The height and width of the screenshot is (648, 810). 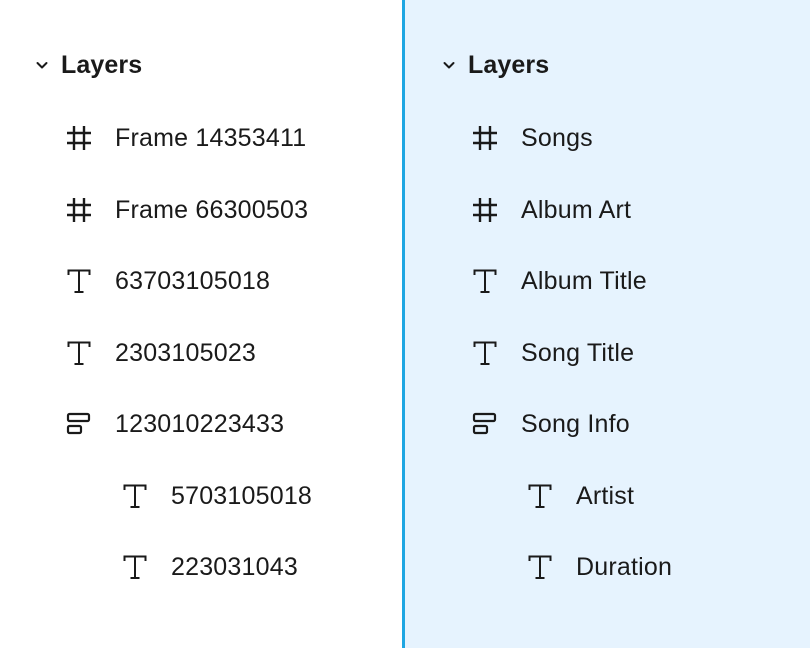 What do you see at coordinates (578, 352) in the screenshot?
I see `layer-name: Song Title` at bounding box center [578, 352].